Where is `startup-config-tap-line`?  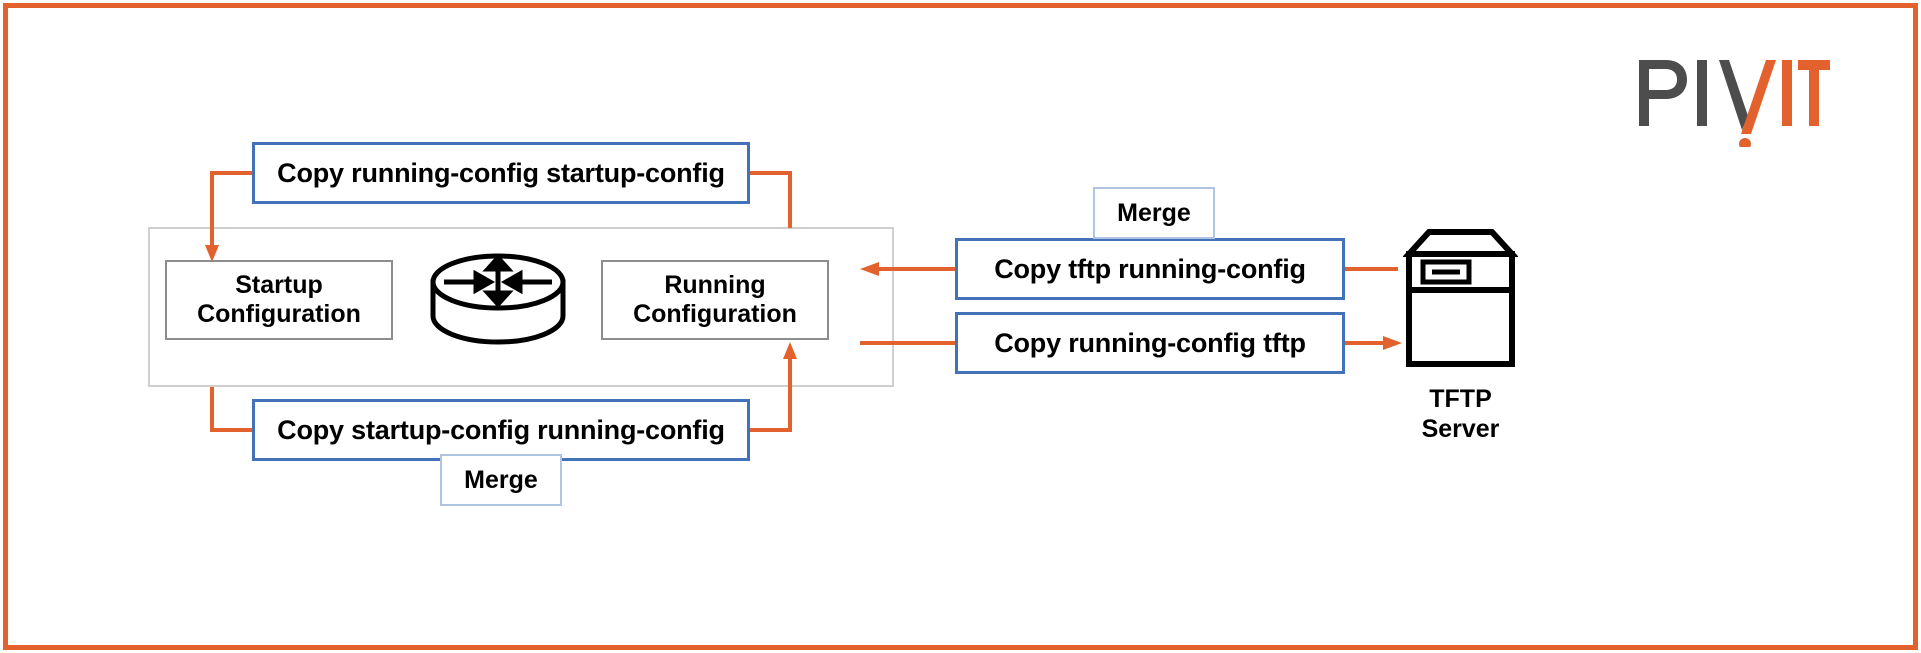
startup-config-tap-line is located at coordinates (231, 409).